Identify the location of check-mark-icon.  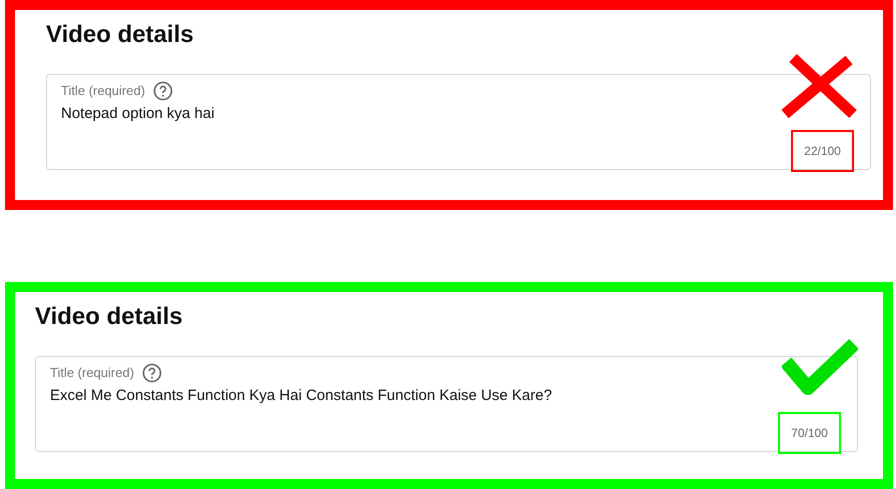
(820, 367).